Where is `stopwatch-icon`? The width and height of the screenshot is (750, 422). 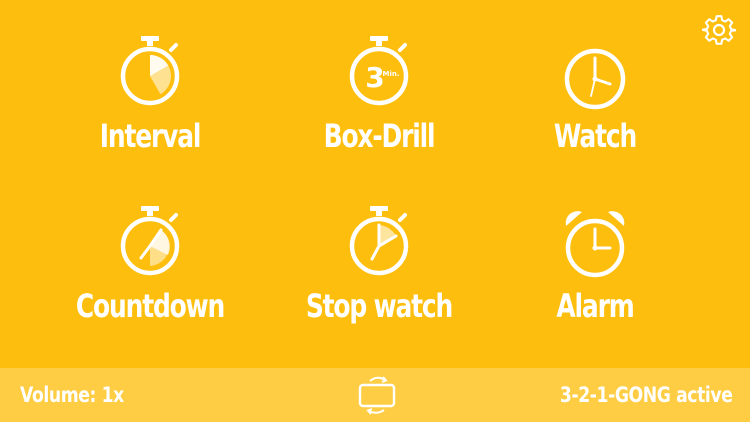 stopwatch-icon is located at coordinates (379, 241).